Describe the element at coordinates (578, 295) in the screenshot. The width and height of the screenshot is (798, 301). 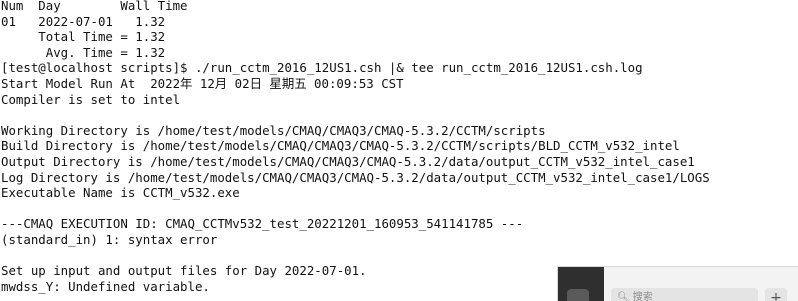
I see `avatar` at that location.